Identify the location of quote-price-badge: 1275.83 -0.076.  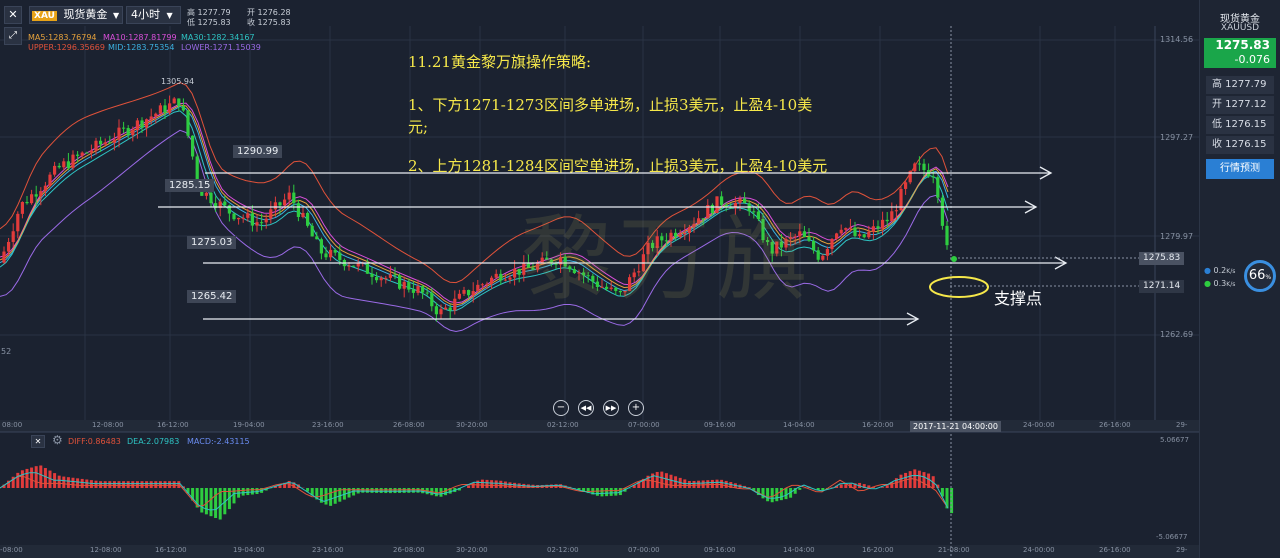
(1240, 53).